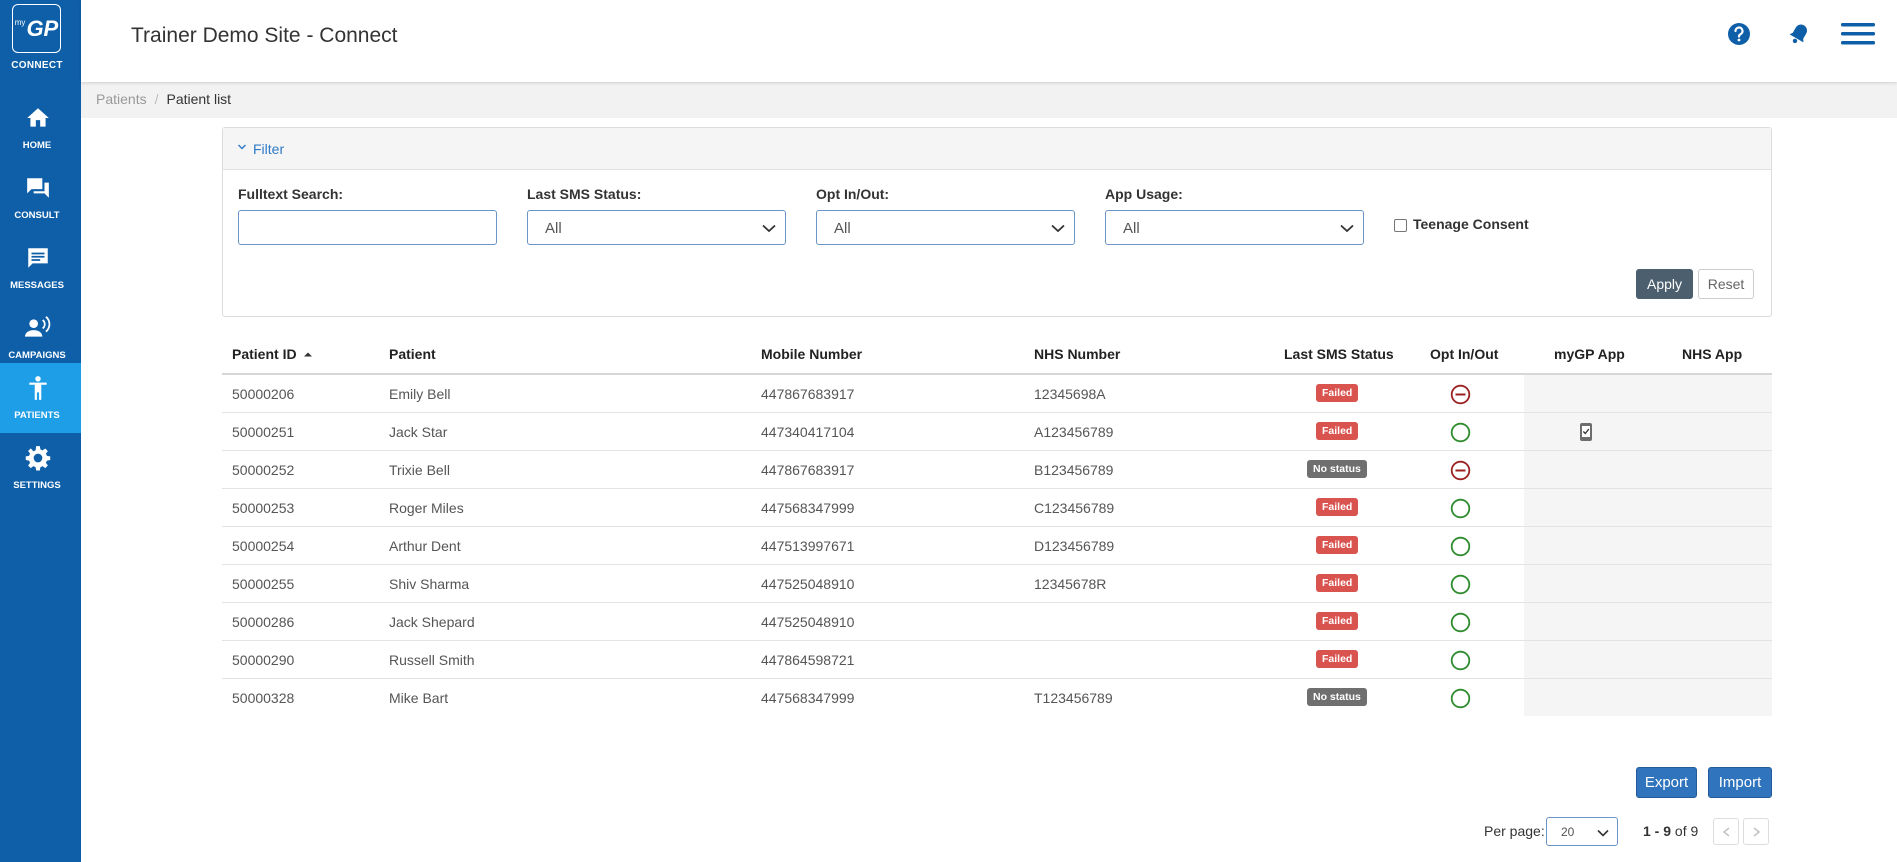 This screenshot has height=862, width=1897. I want to click on cell-nhs: T123456789, so click(1073, 698).